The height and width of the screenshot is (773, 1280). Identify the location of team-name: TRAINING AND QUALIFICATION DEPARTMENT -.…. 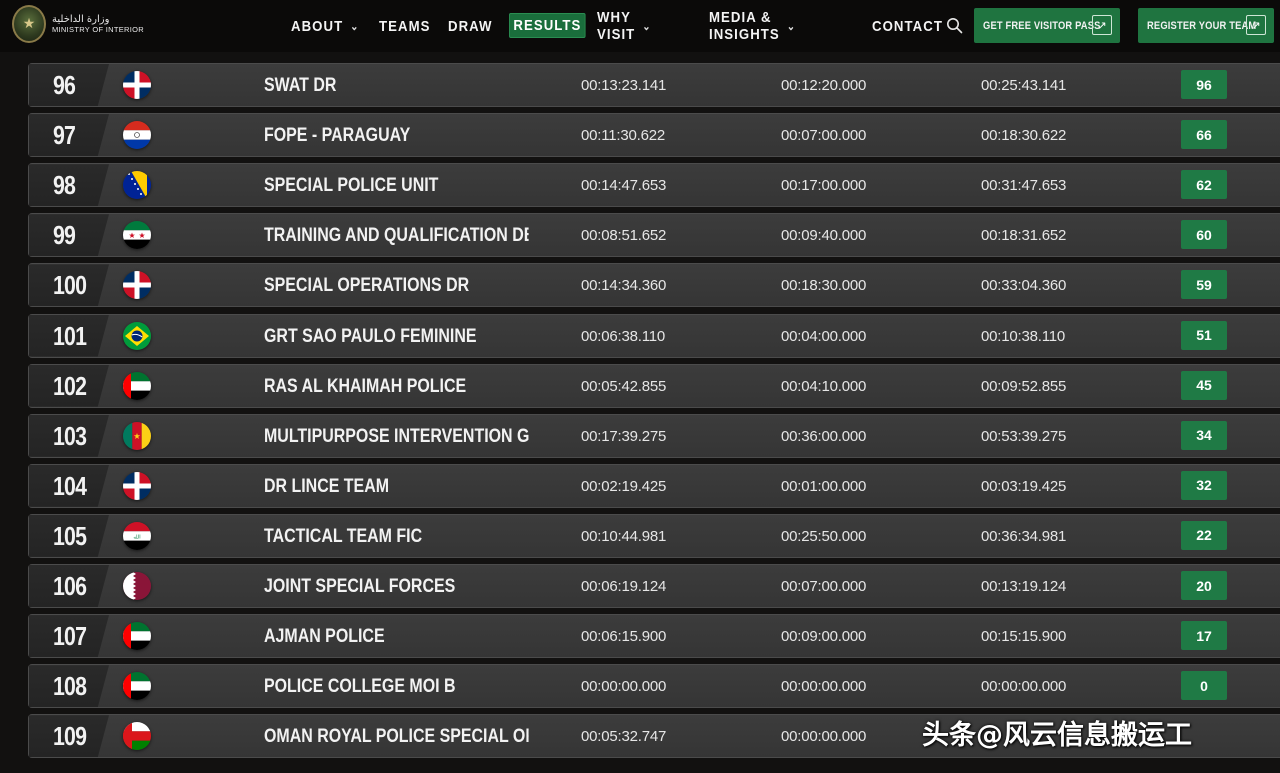
(396, 236).